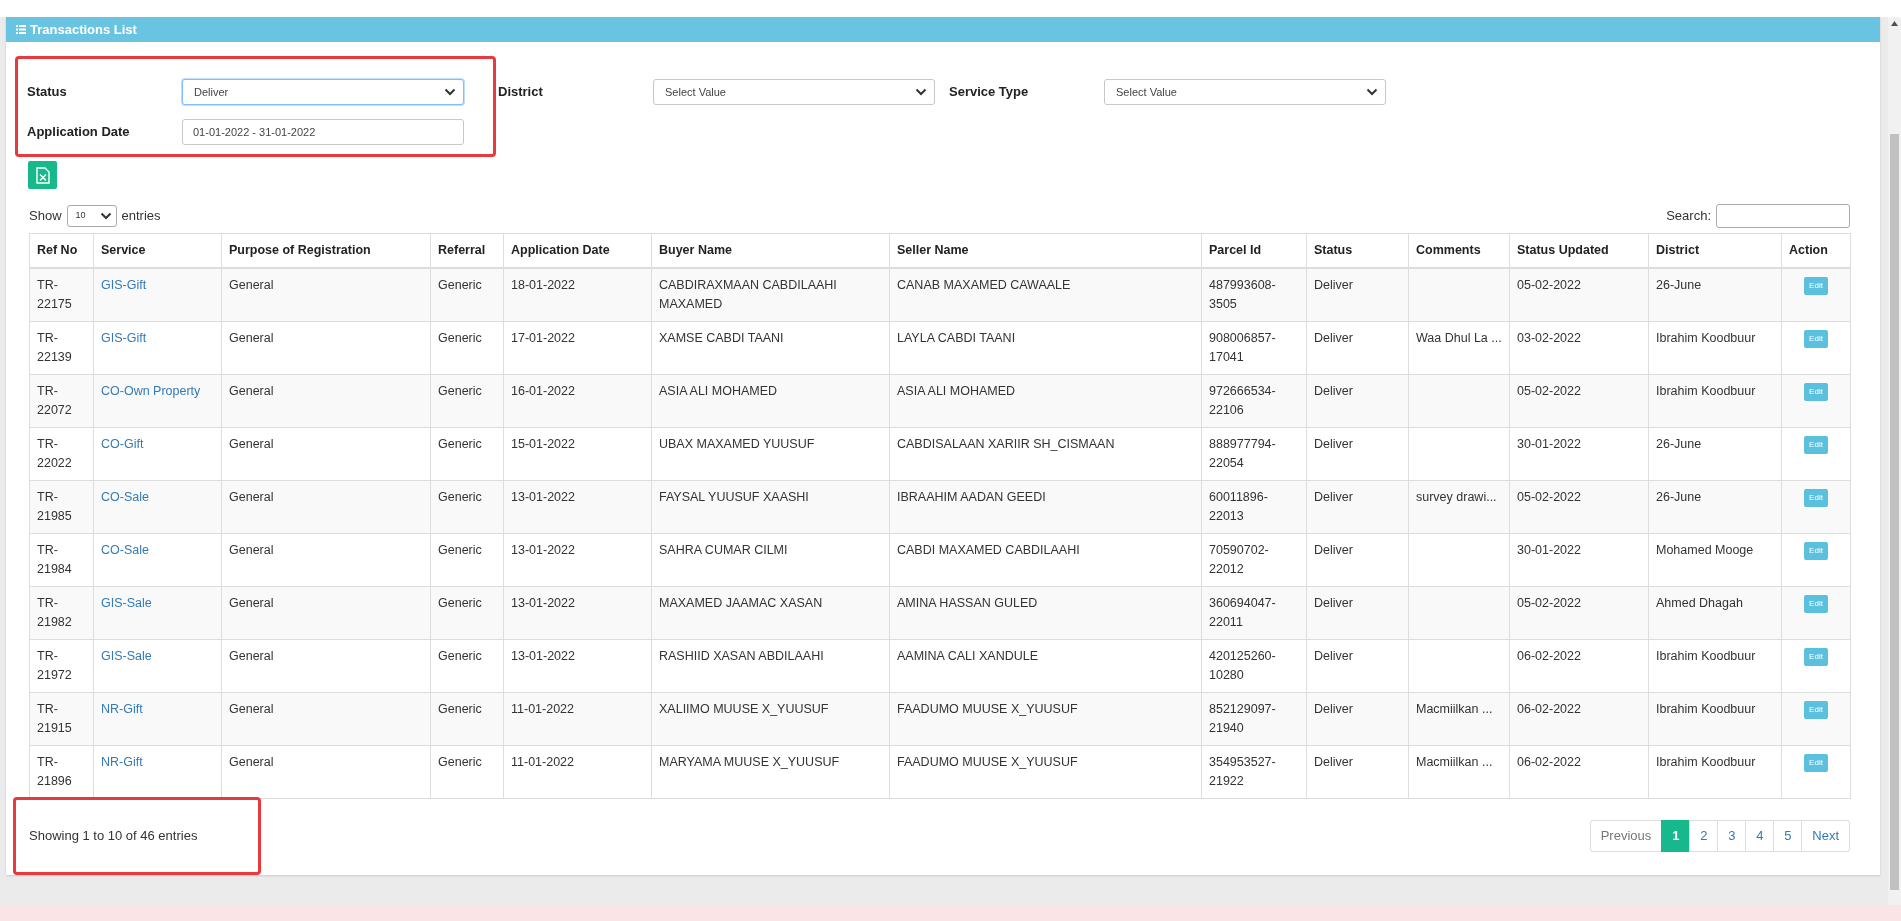 The height and width of the screenshot is (921, 1901). What do you see at coordinates (1676, 835) in the screenshot?
I see `page-button: 1` at bounding box center [1676, 835].